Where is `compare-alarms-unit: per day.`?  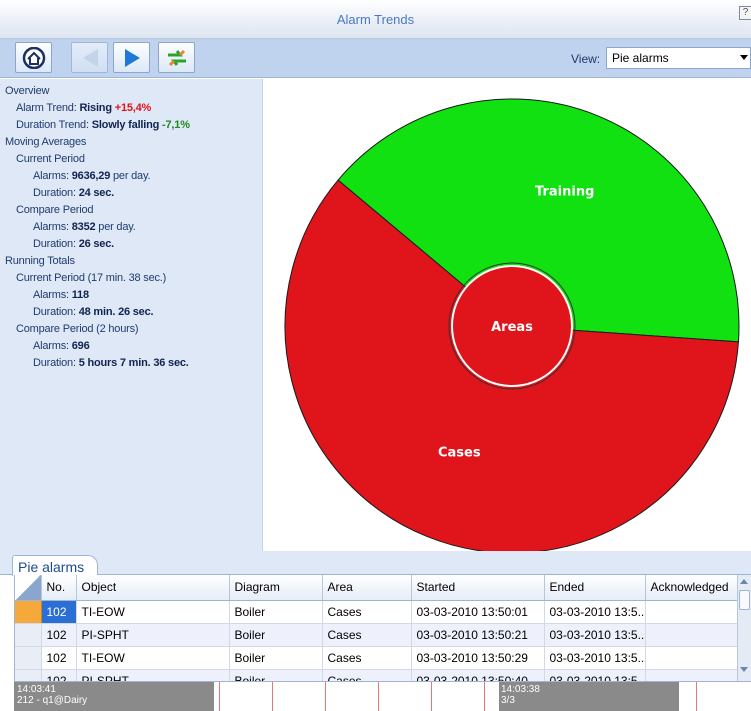
compare-alarms-unit: per day. is located at coordinates (117, 227).